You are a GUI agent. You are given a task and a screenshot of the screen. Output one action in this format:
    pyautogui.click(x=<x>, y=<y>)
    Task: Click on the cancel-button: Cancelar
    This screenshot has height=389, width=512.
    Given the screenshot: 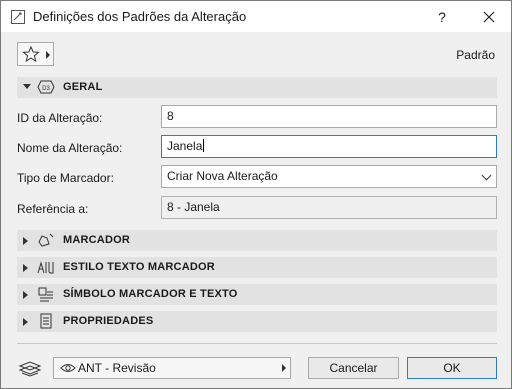 What is the action you would take?
    pyautogui.click(x=353, y=368)
    